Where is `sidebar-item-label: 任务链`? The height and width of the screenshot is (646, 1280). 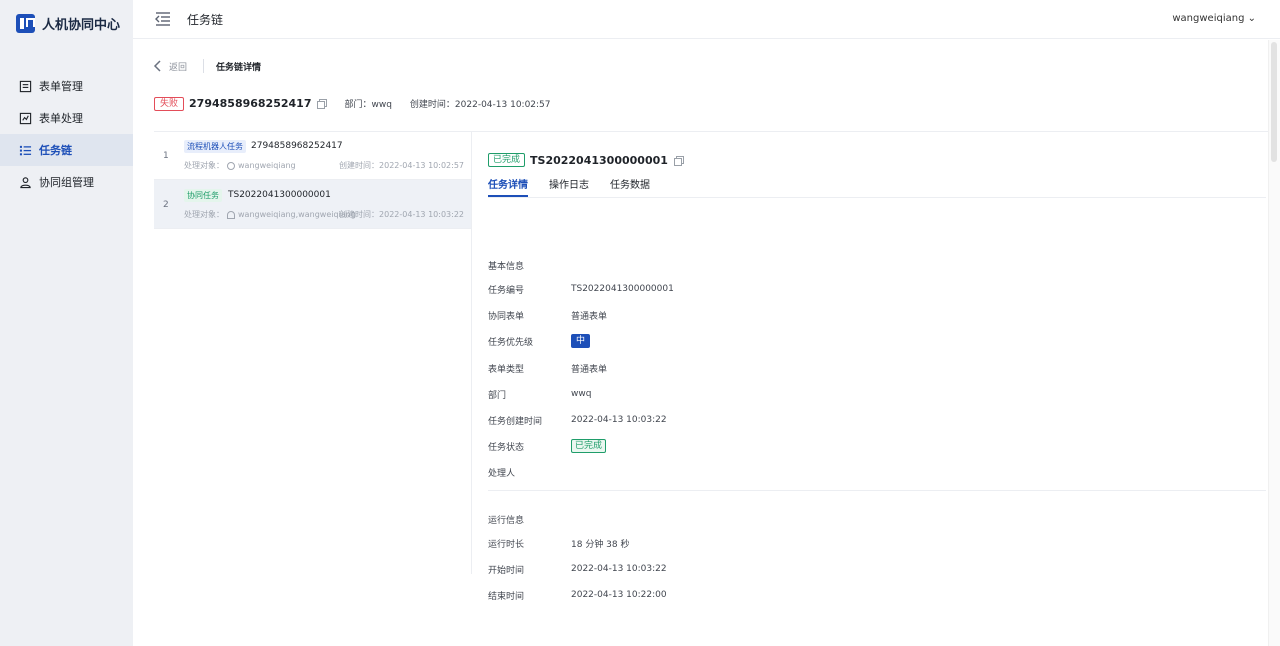 sidebar-item-label: 任务链 is located at coordinates (55, 150).